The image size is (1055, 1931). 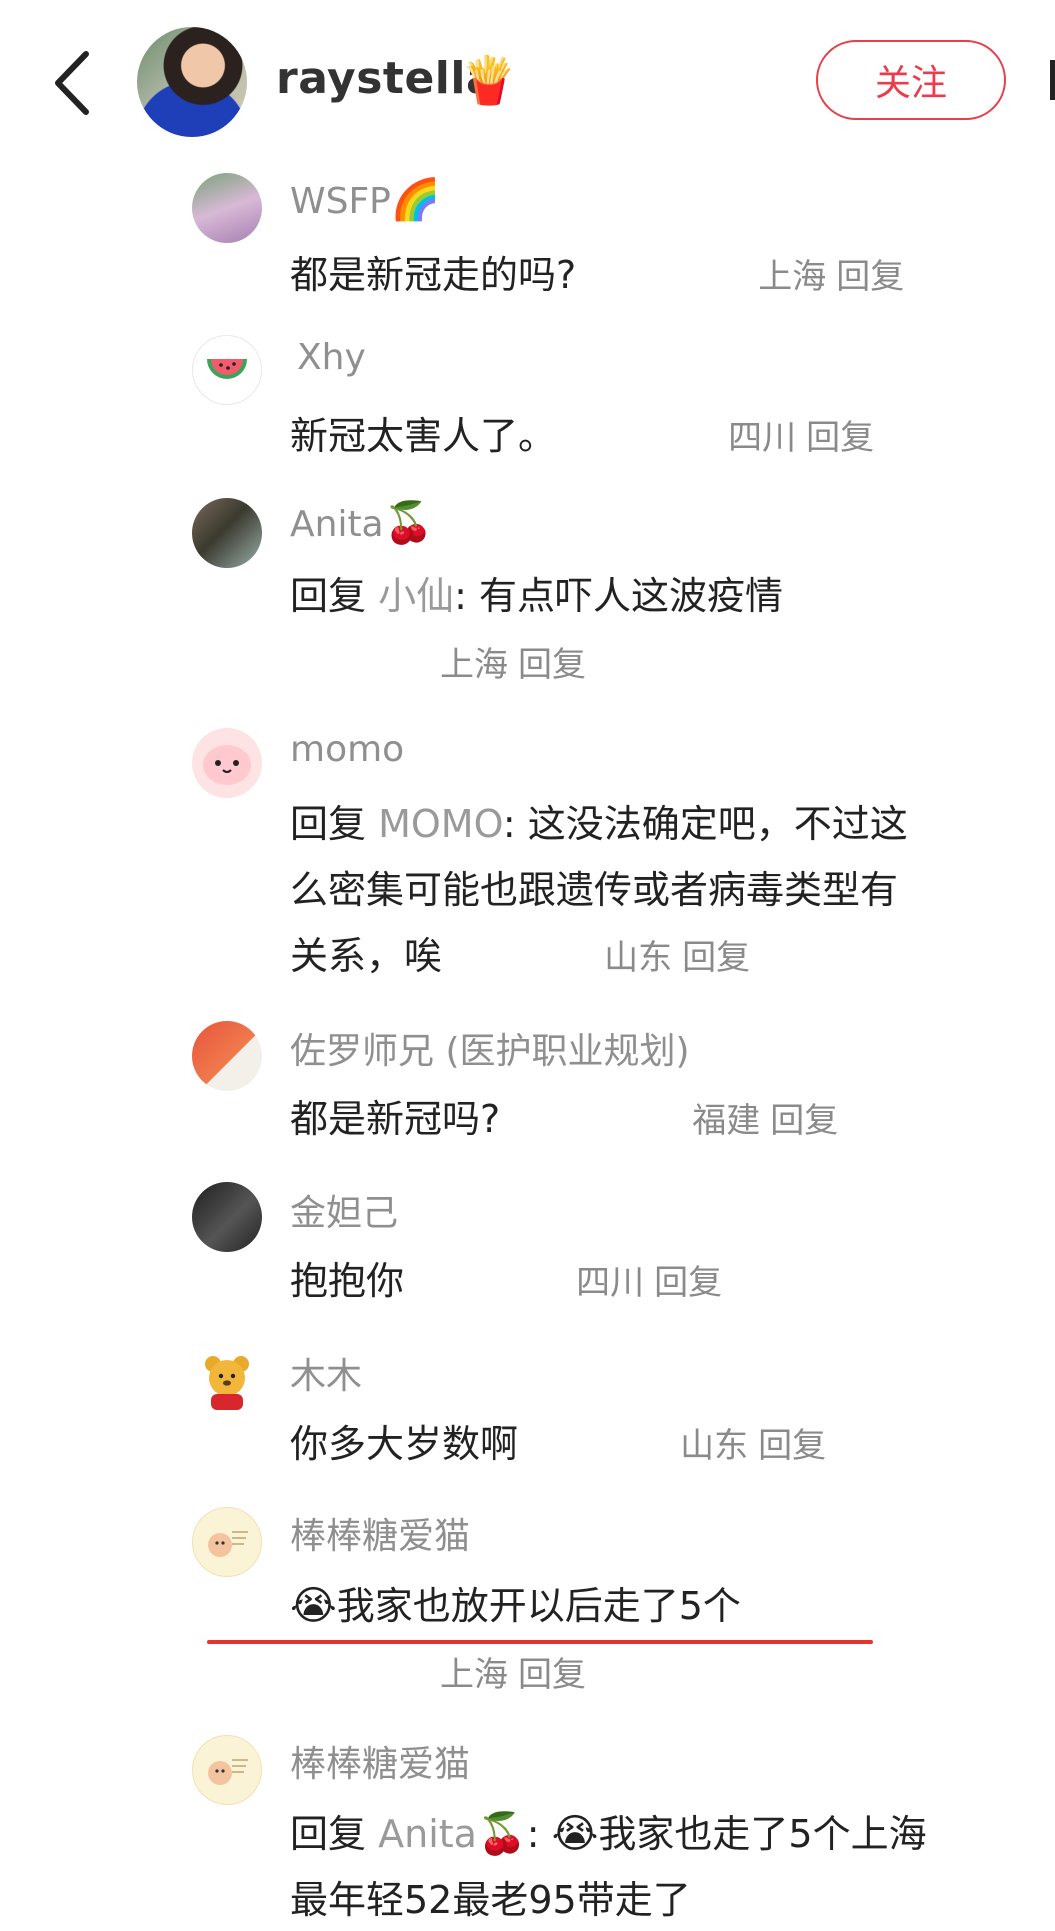 I want to click on comment-item: WSFP🌈 都是新冠走的吗? 上海 回复, so click(x=527, y=245).